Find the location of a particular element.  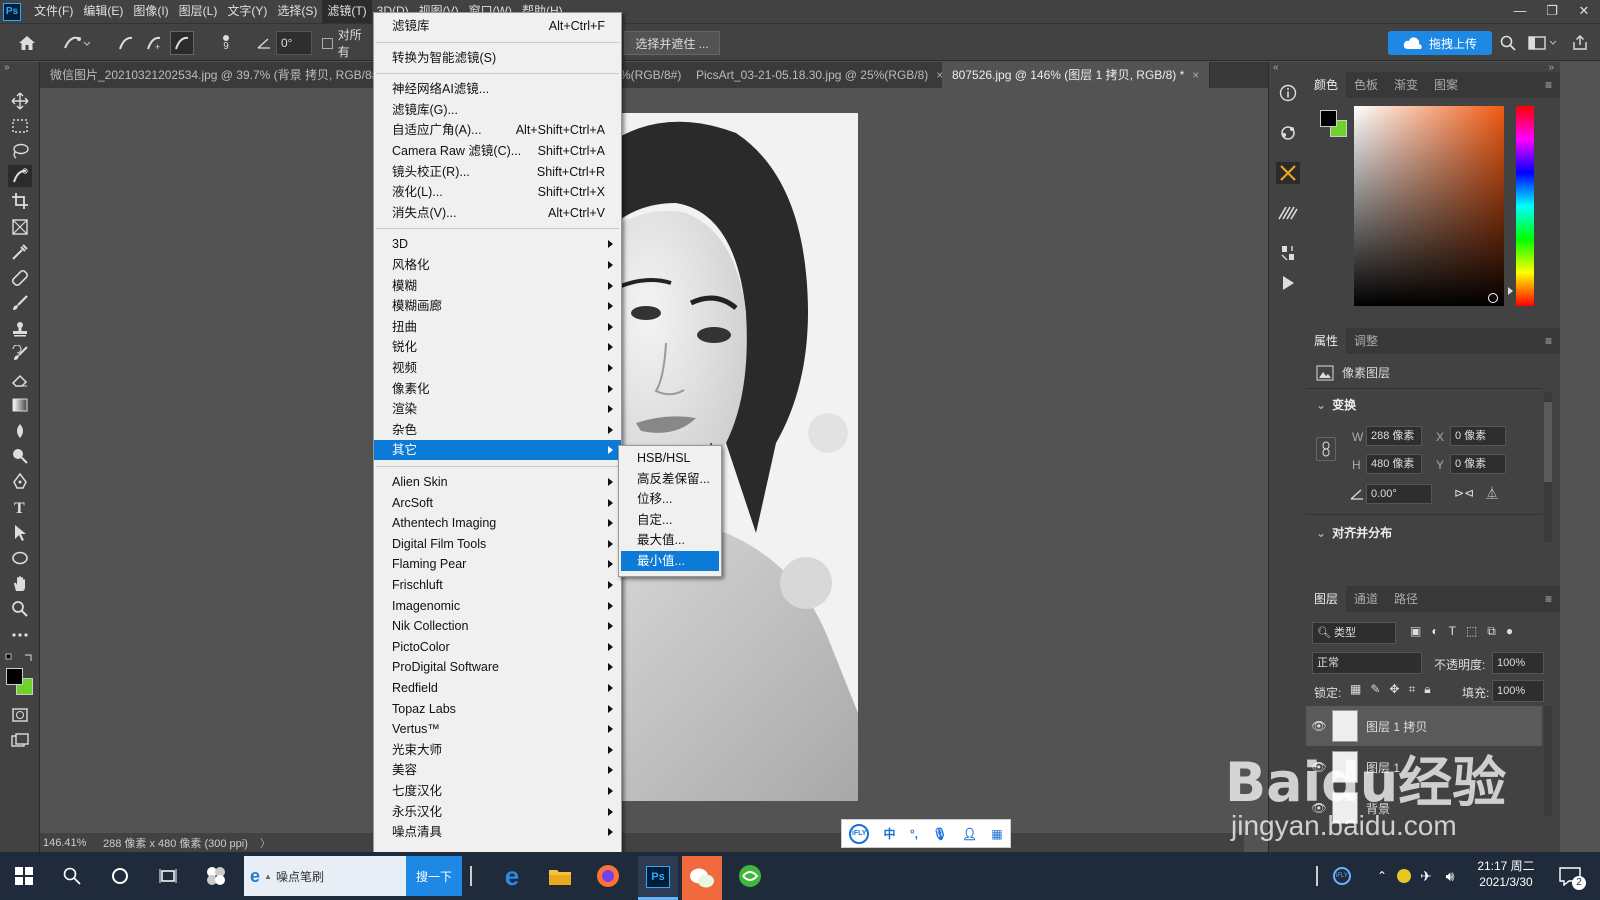

marquee-tool-icon is located at coordinates (20, 126).